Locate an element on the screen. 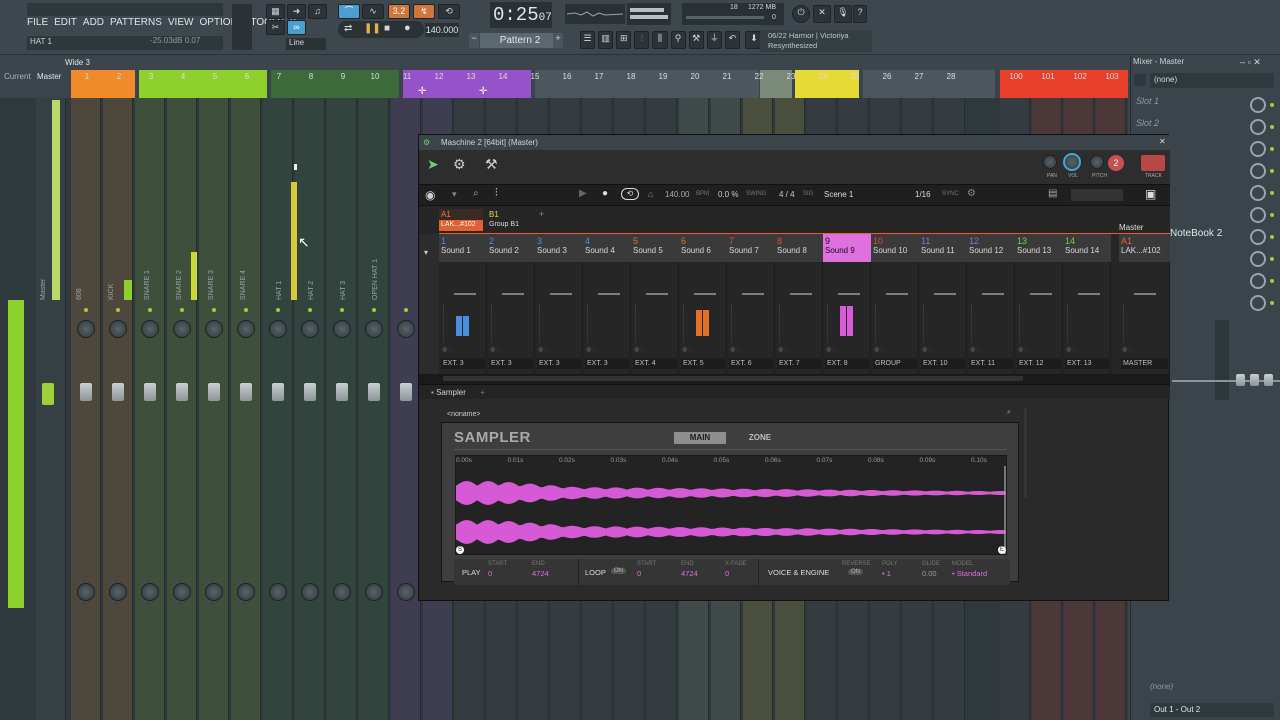  bell-icon: ♫ is located at coordinates (317, 11).